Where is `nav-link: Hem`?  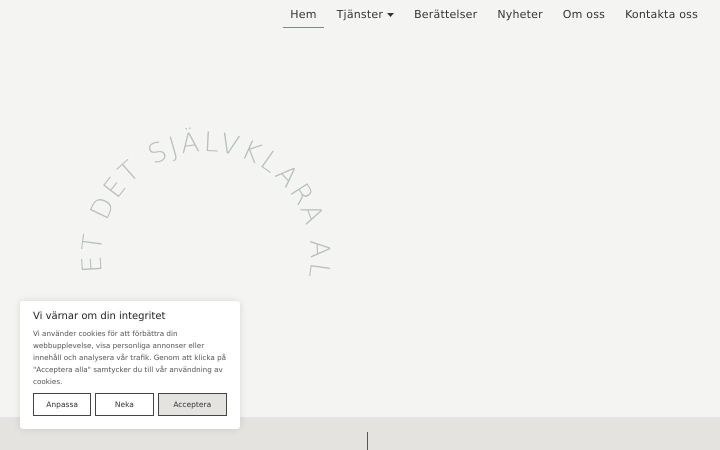
nav-link: Hem is located at coordinates (303, 14).